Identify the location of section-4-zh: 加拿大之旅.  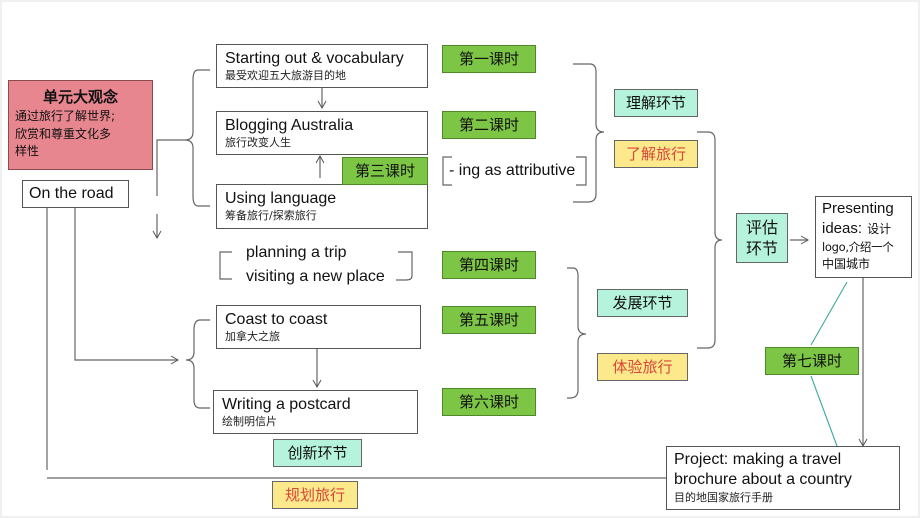
(252, 336).